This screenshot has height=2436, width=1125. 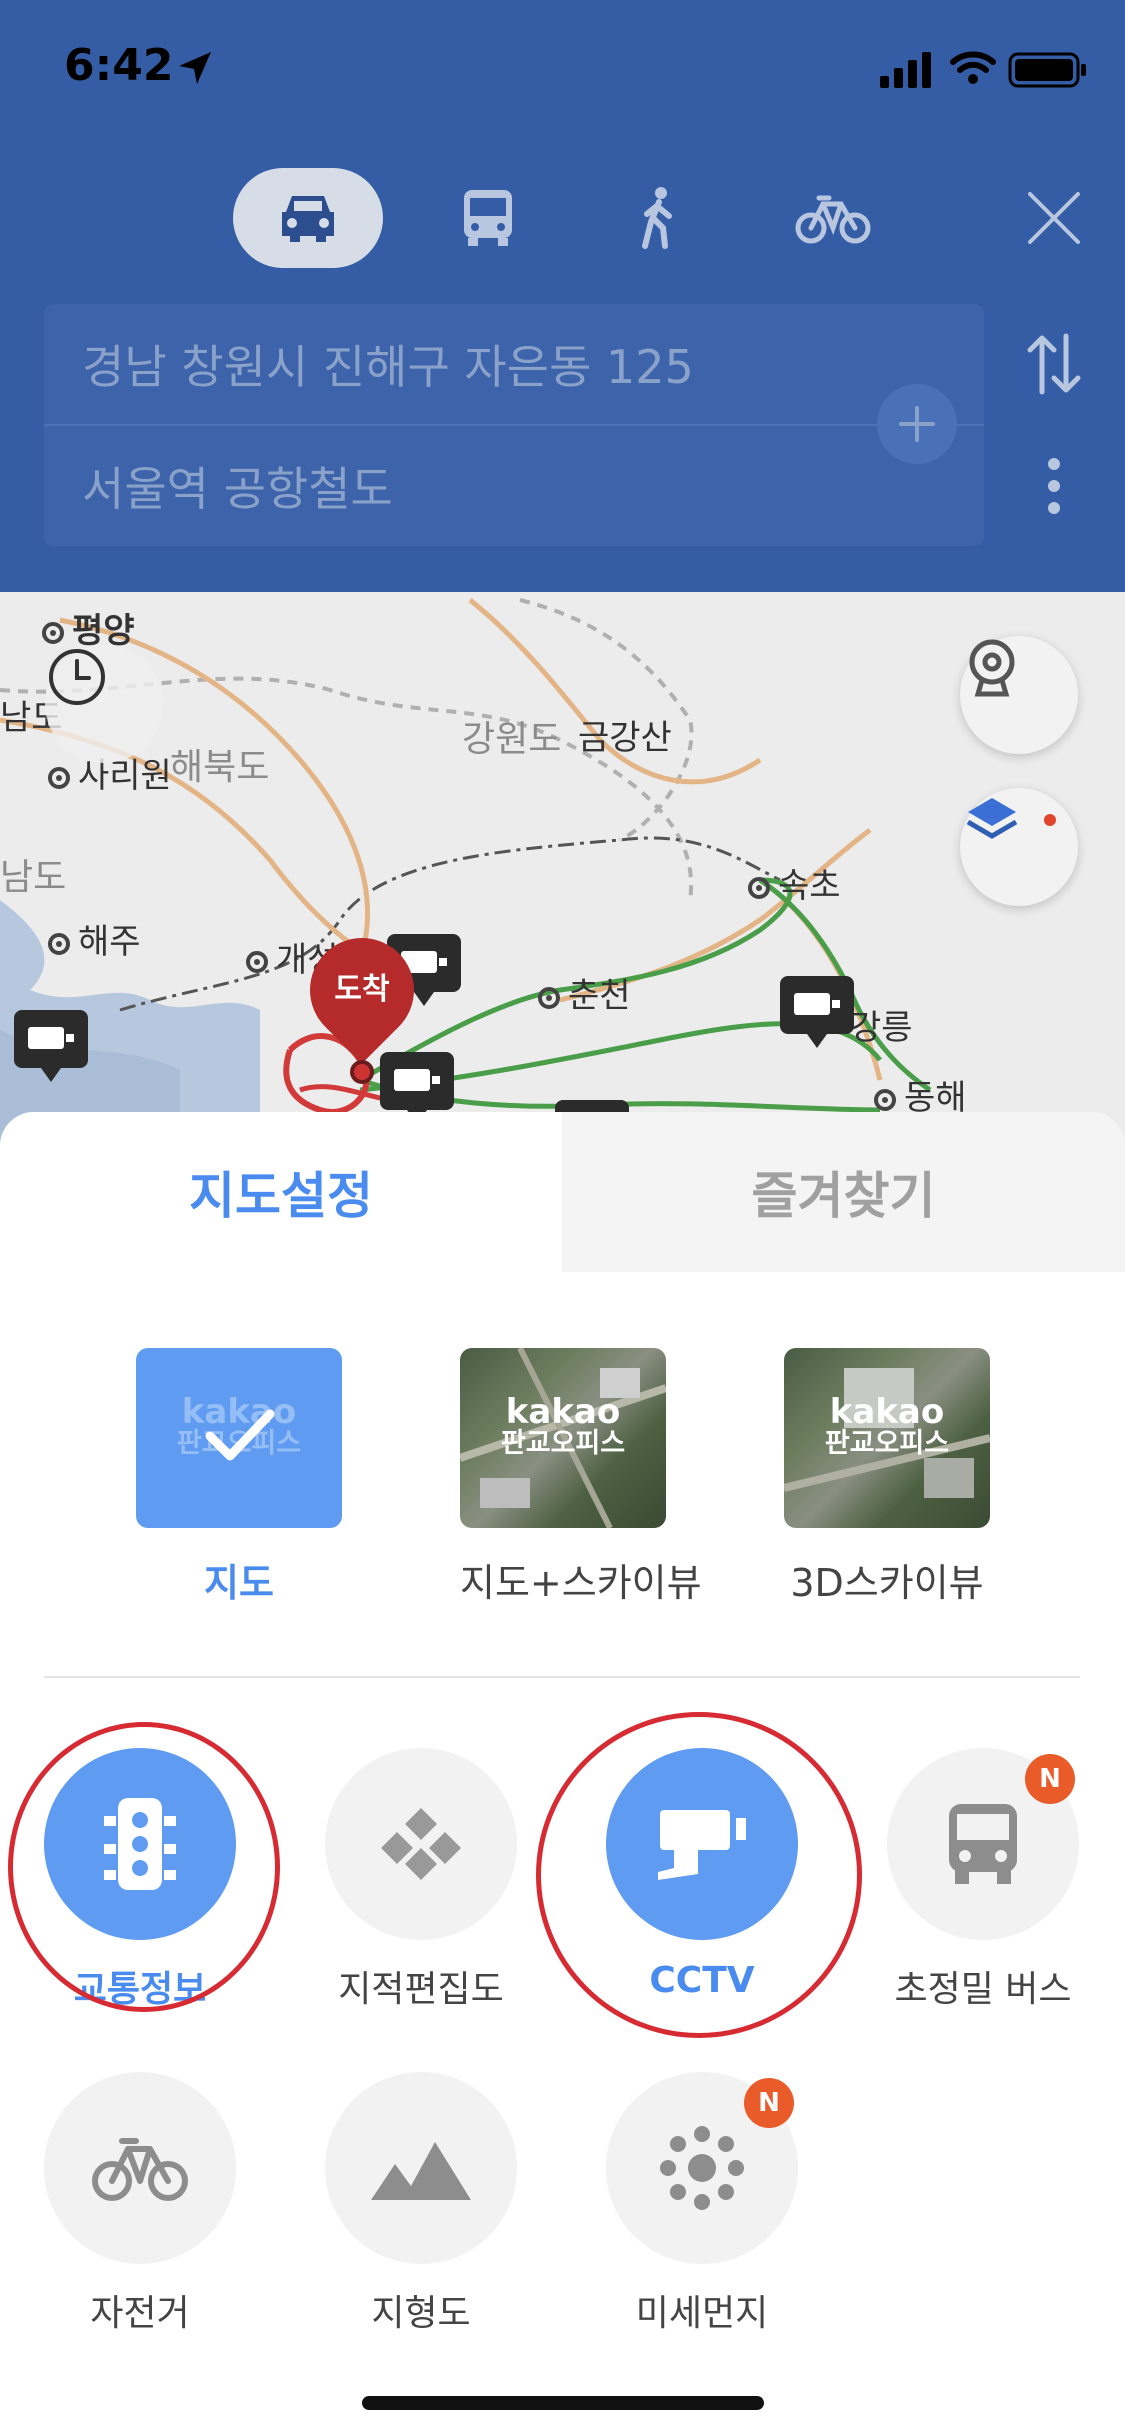 I want to click on tab-map-settings: 지도설정, so click(x=281, y=1192).